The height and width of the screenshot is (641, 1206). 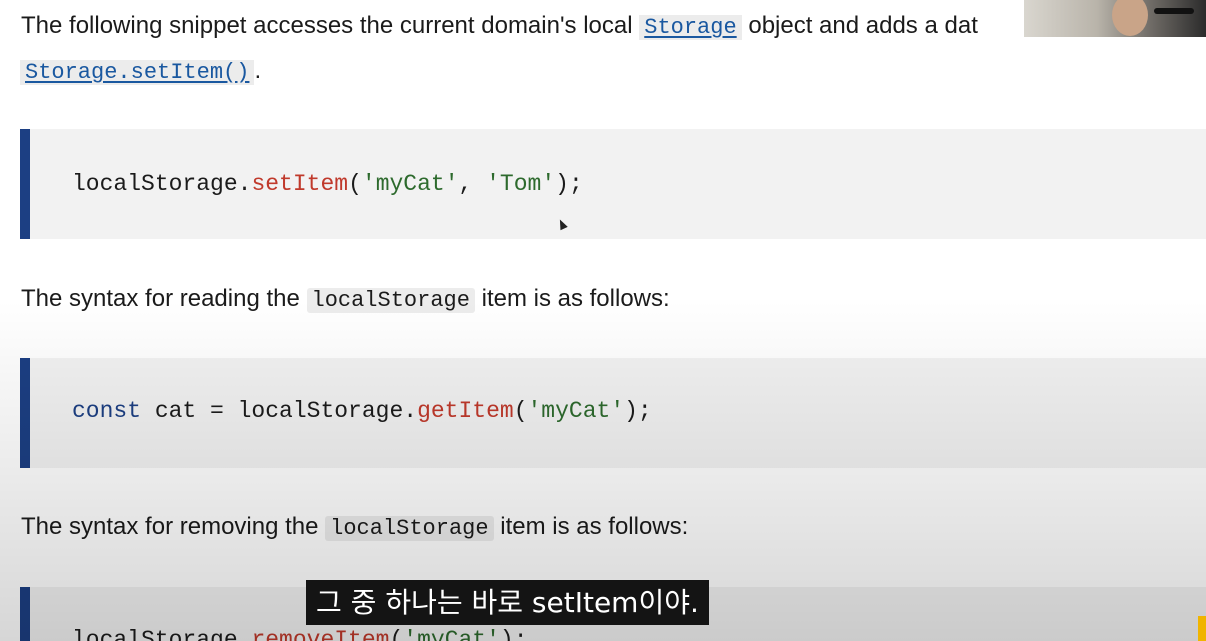 I want to click on webcam-overlay, so click(x=1115, y=18).